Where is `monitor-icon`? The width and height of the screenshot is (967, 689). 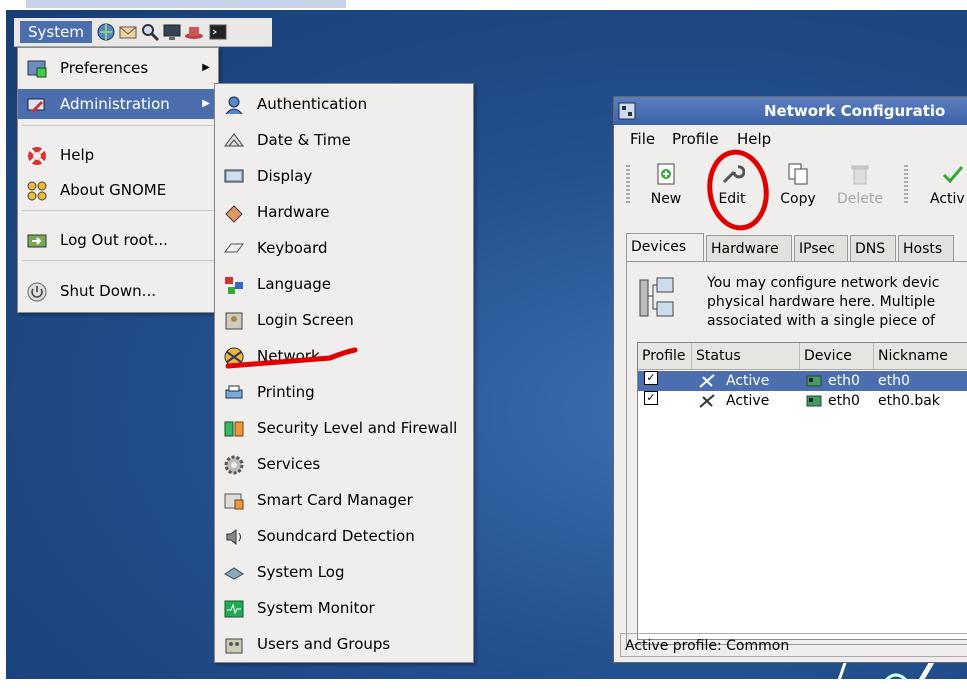 monitor-icon is located at coordinates (172, 32).